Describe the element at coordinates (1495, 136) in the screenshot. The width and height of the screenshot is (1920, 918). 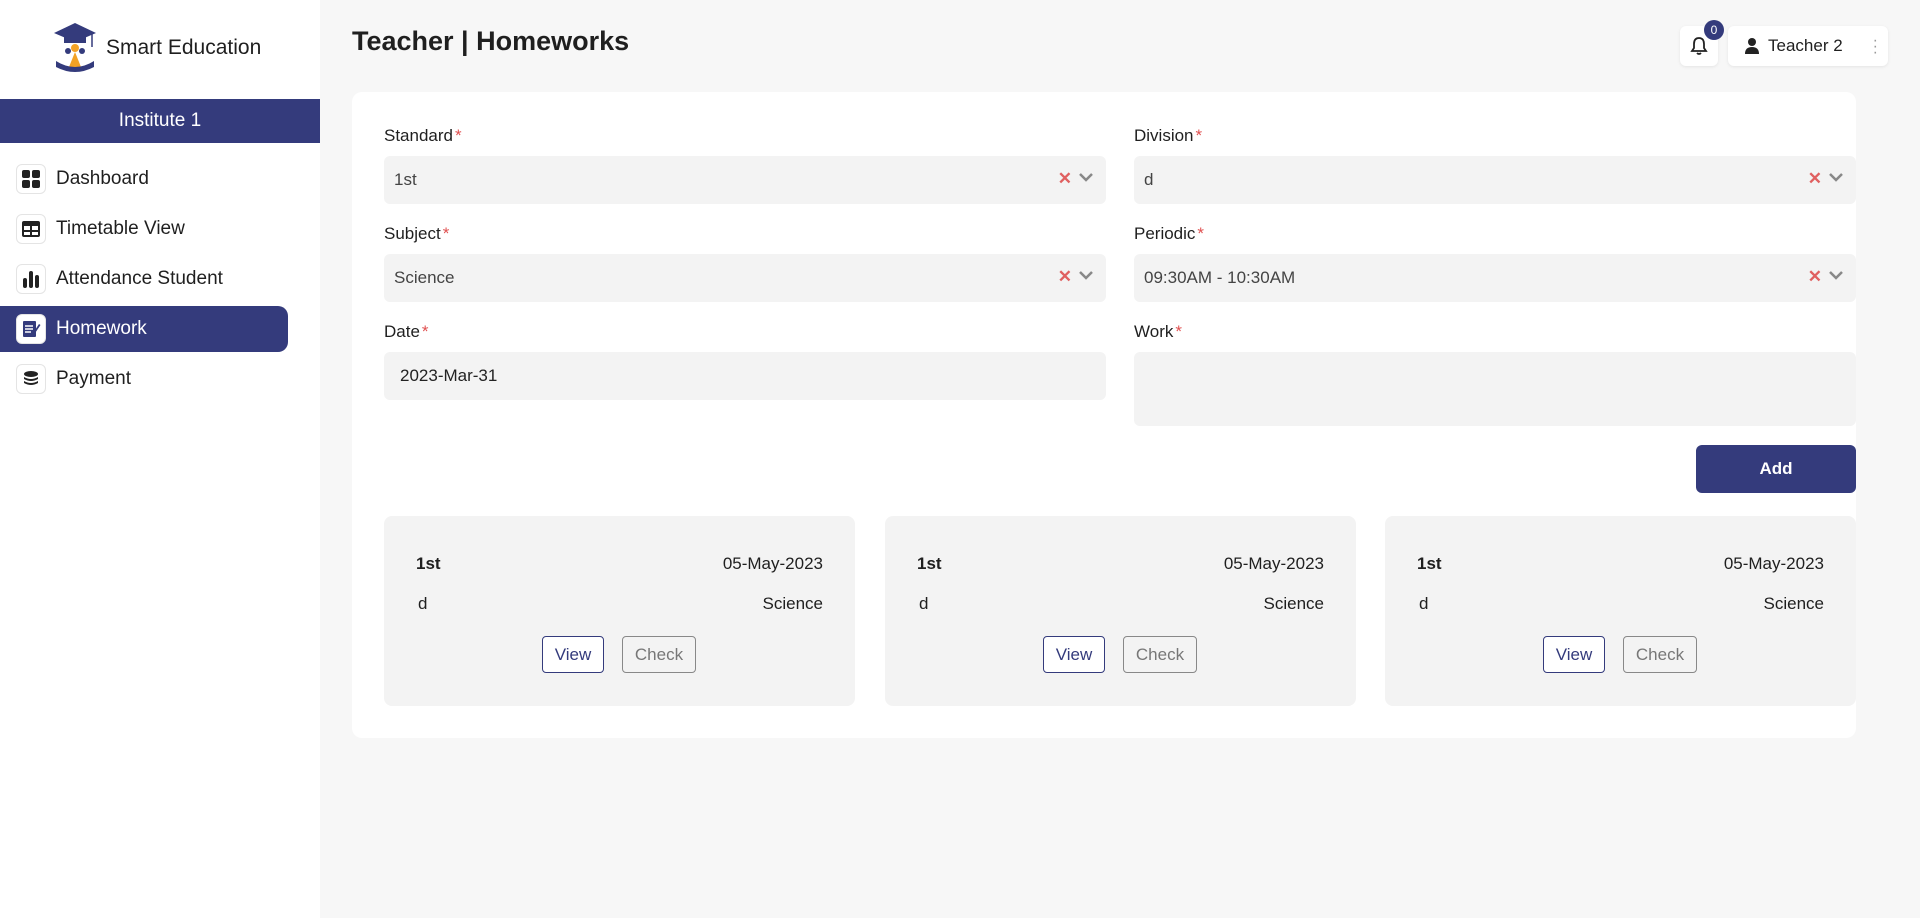
I see `division-label: Division *` at that location.